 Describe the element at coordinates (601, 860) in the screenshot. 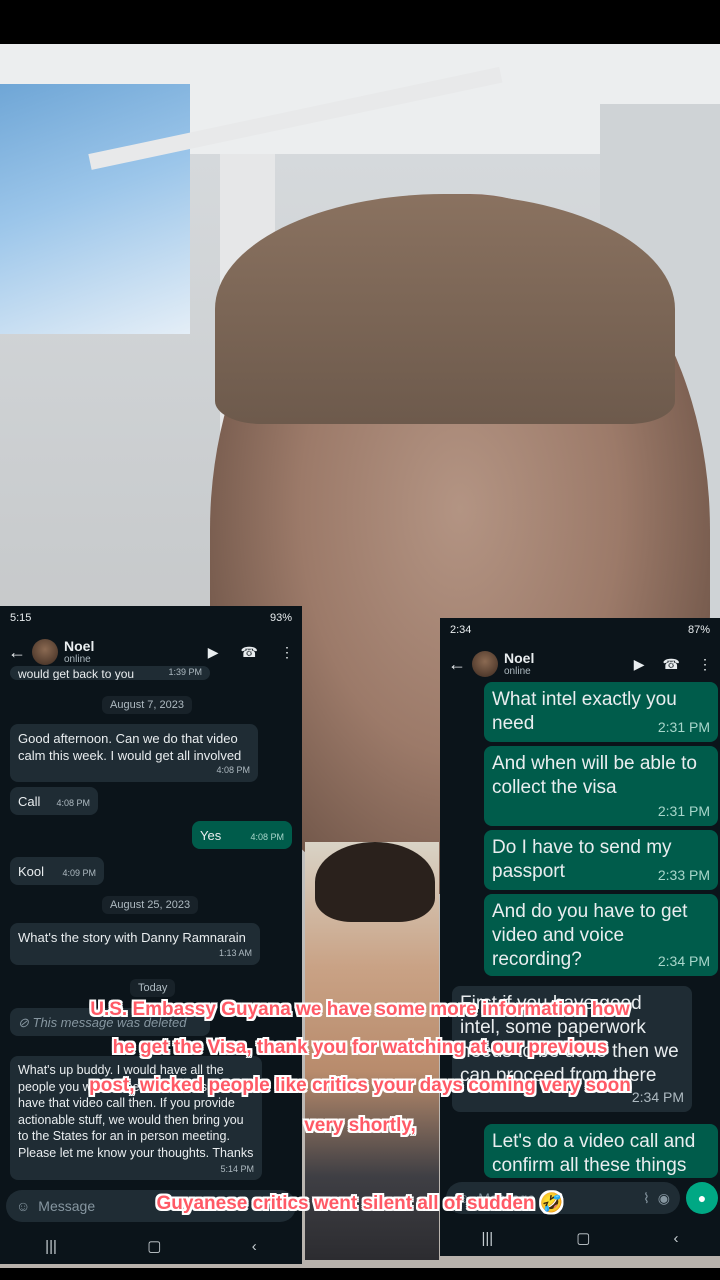

I see `message-bubble: Do I have to send my passport 2:33 PM` at that location.